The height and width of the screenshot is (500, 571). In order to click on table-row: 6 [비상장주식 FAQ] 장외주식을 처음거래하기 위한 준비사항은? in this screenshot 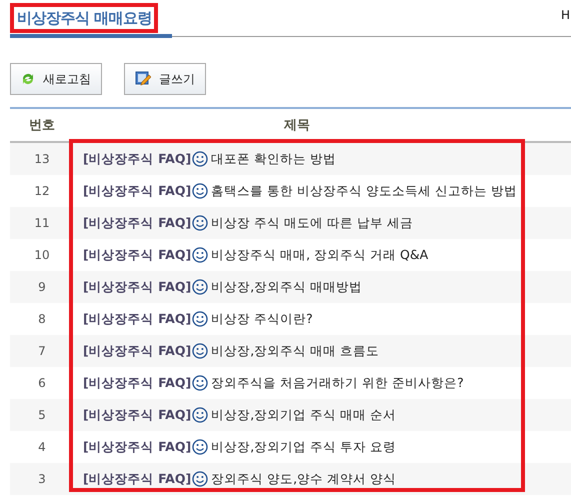, I will do `click(290, 383)`.